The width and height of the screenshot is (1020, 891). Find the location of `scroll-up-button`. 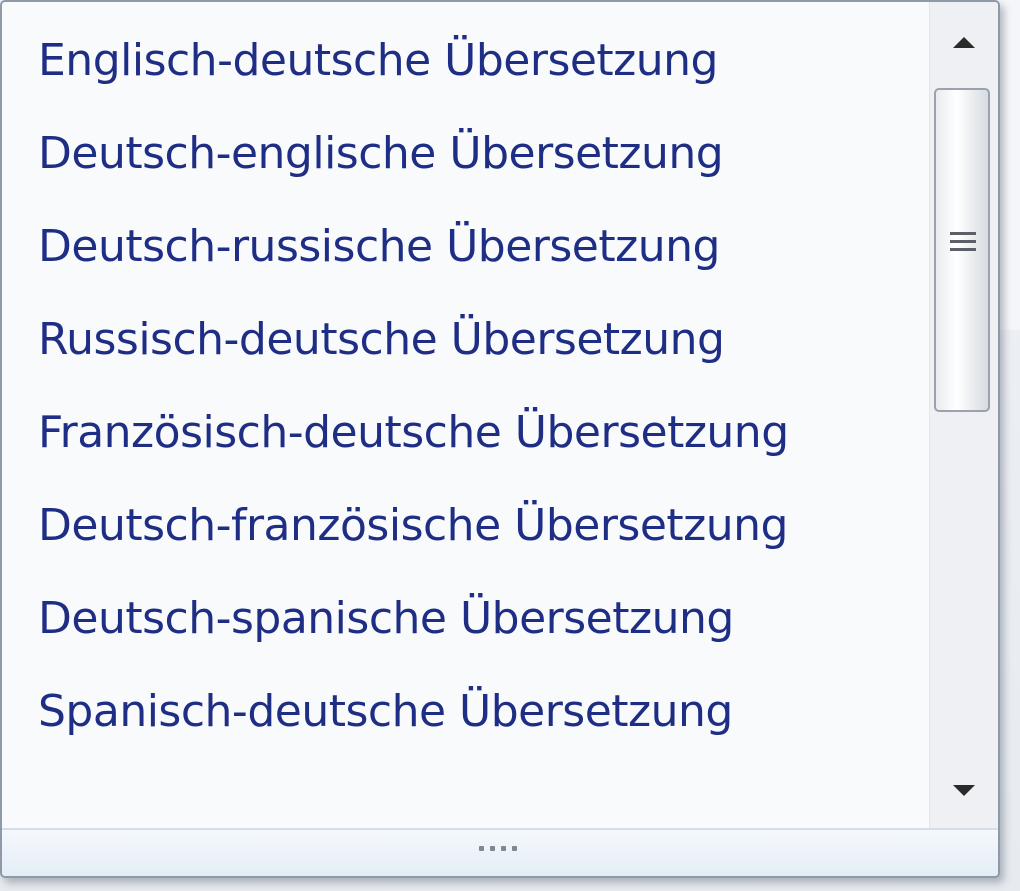

scroll-up-button is located at coordinates (964, 42).